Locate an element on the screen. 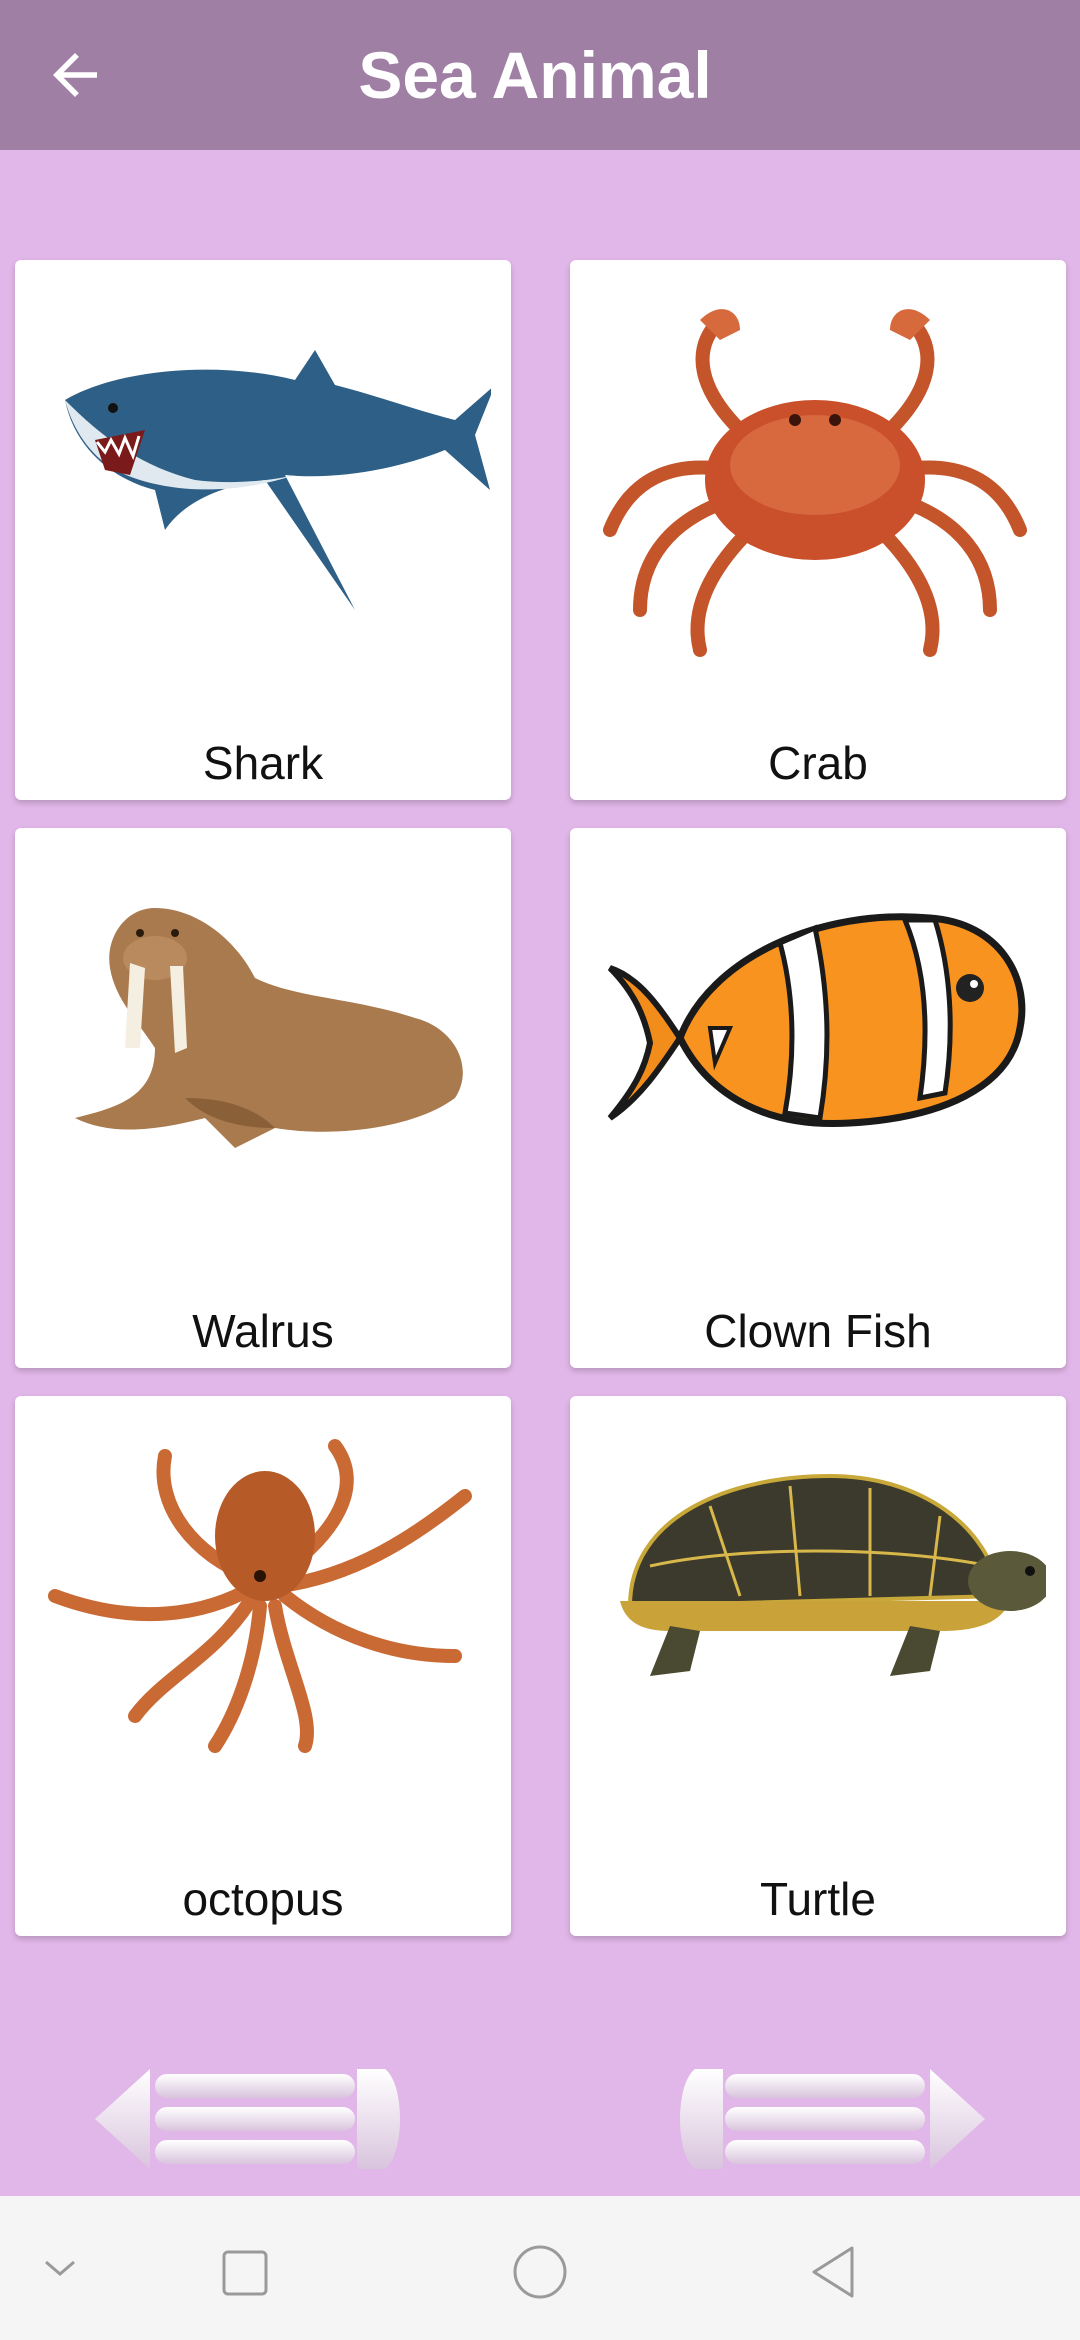 The width and height of the screenshot is (1080, 2340). back-triangle-icon is located at coordinates (833, 2272).